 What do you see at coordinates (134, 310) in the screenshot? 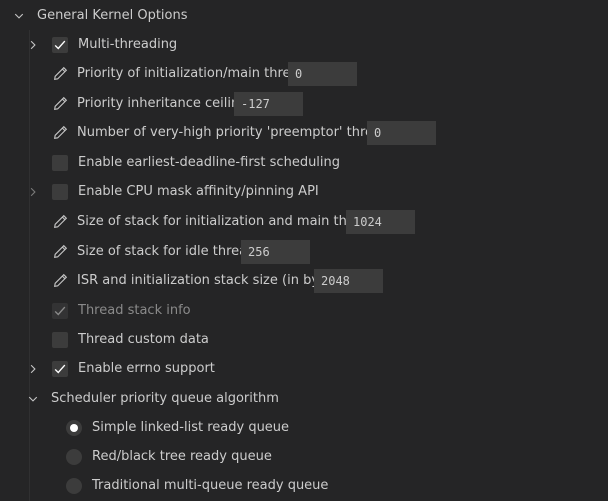
I see `option-label: Thread stack info` at bounding box center [134, 310].